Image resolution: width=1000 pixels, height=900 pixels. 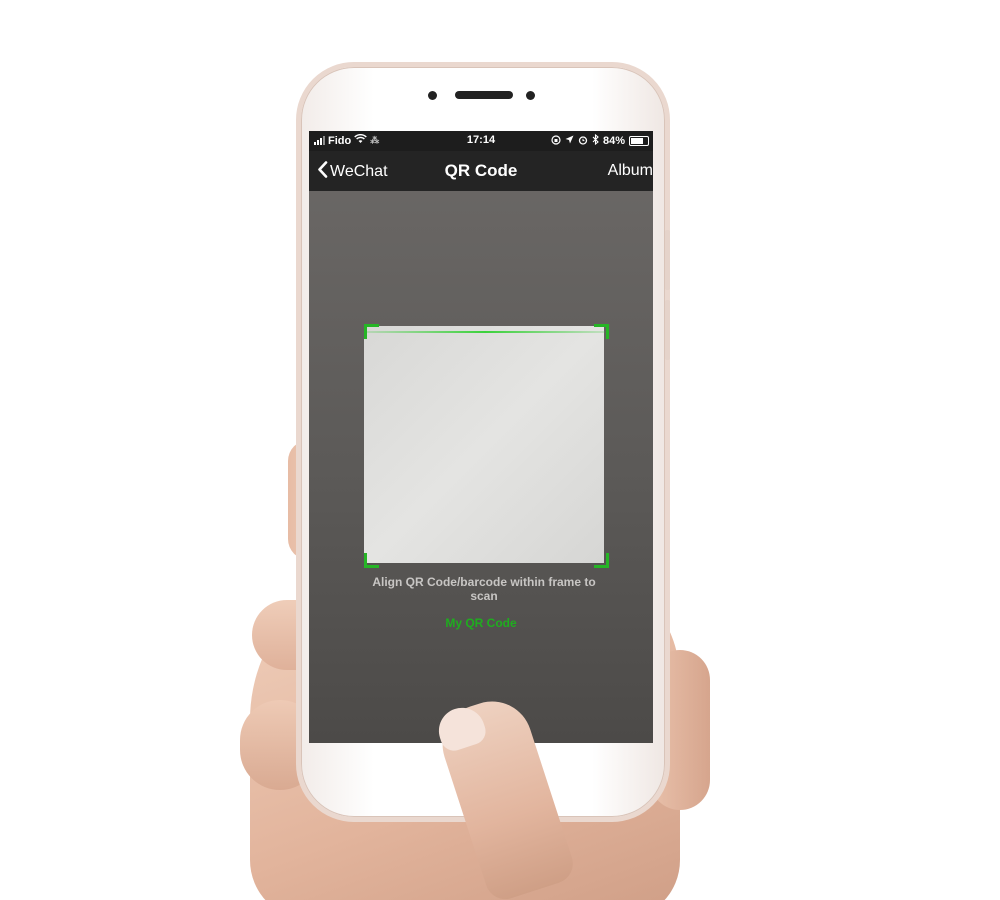 I want to click on album-button: Album, so click(x=630, y=171).